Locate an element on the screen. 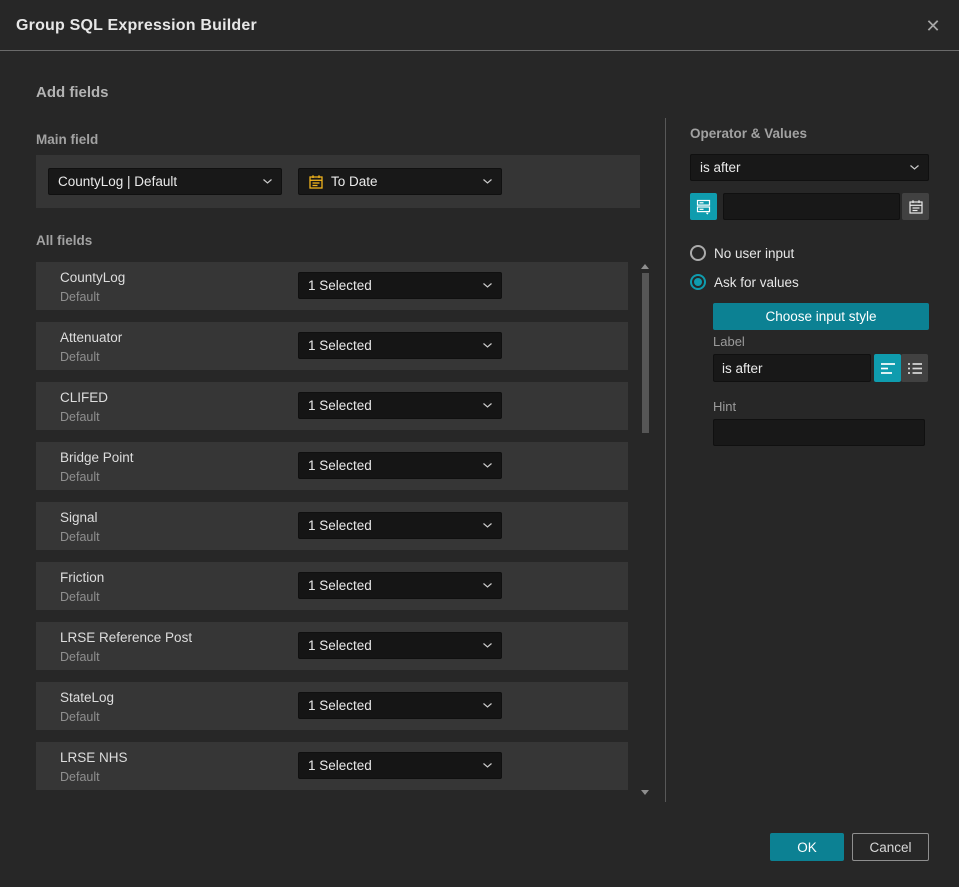 This screenshot has height=887, width=959. date-type-dropdown: To Date is located at coordinates (400, 181).